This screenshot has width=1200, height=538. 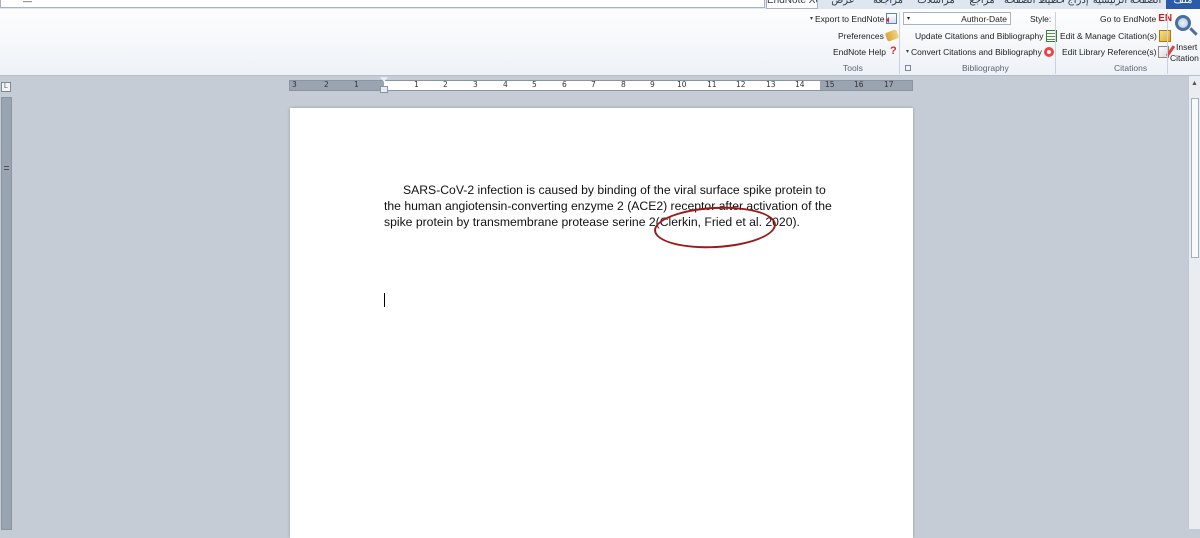 What do you see at coordinates (1183, 23) in the screenshot?
I see `magnifier-icon` at bounding box center [1183, 23].